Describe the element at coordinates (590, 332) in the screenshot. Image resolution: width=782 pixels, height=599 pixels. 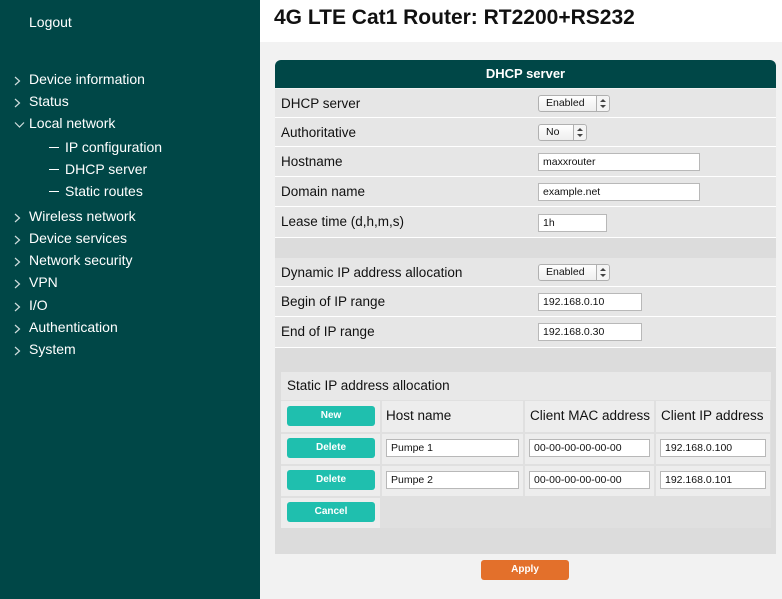
I see `end-range-input` at that location.